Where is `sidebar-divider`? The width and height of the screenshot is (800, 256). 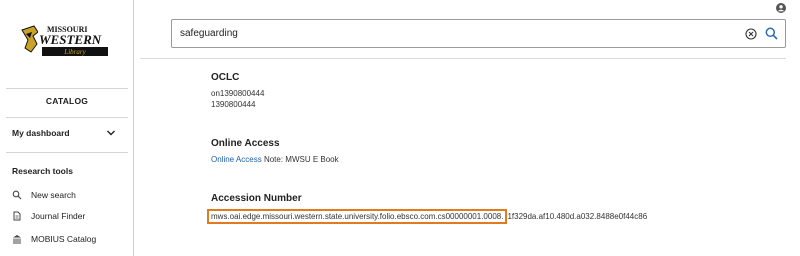 sidebar-divider is located at coordinates (133, 128).